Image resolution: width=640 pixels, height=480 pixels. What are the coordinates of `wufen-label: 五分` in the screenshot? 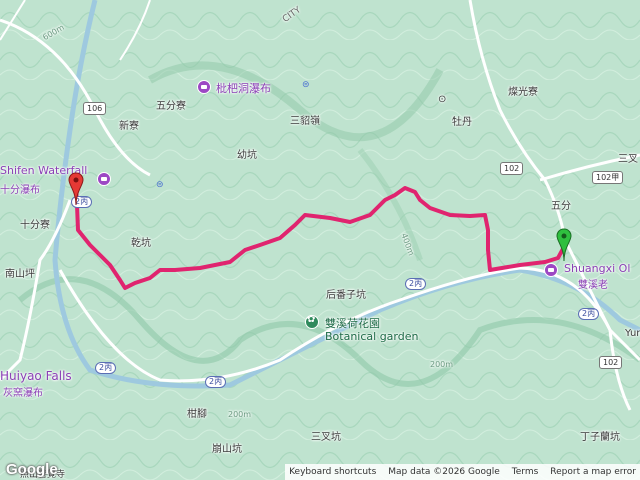 It's located at (561, 206).